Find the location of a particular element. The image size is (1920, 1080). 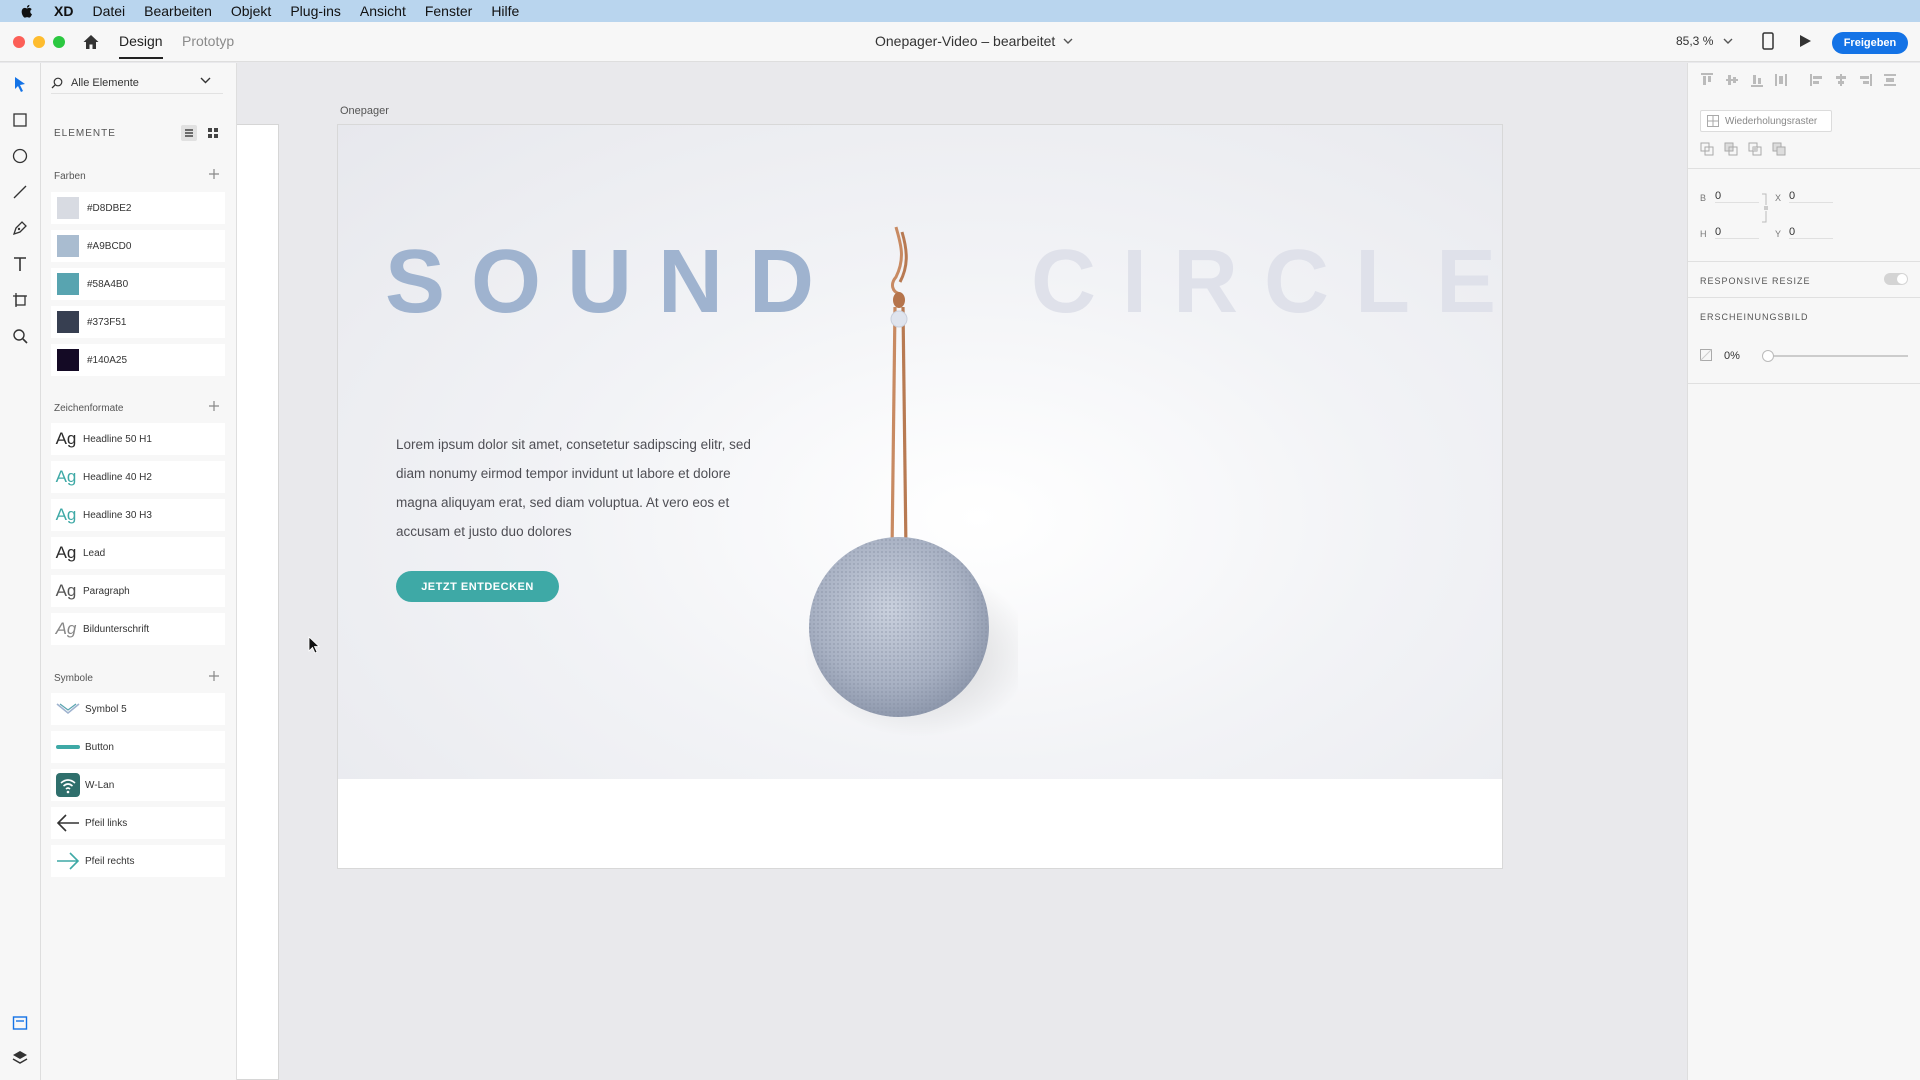

assets-panel-icon is located at coordinates (20, 1023).